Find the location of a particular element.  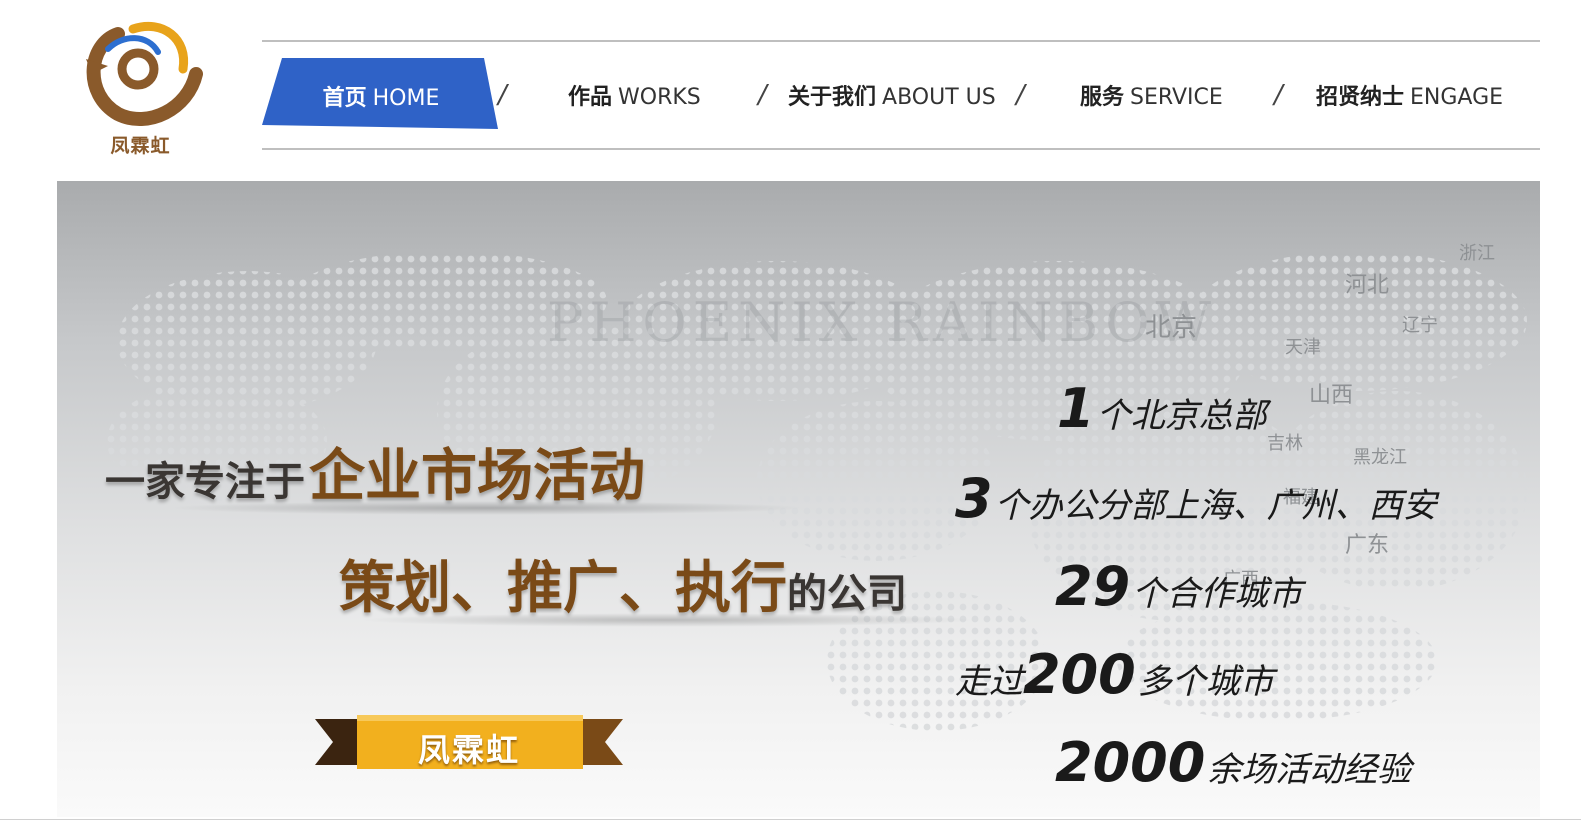

stat-text: 余场活动经验 is located at coordinates (1309, 770).